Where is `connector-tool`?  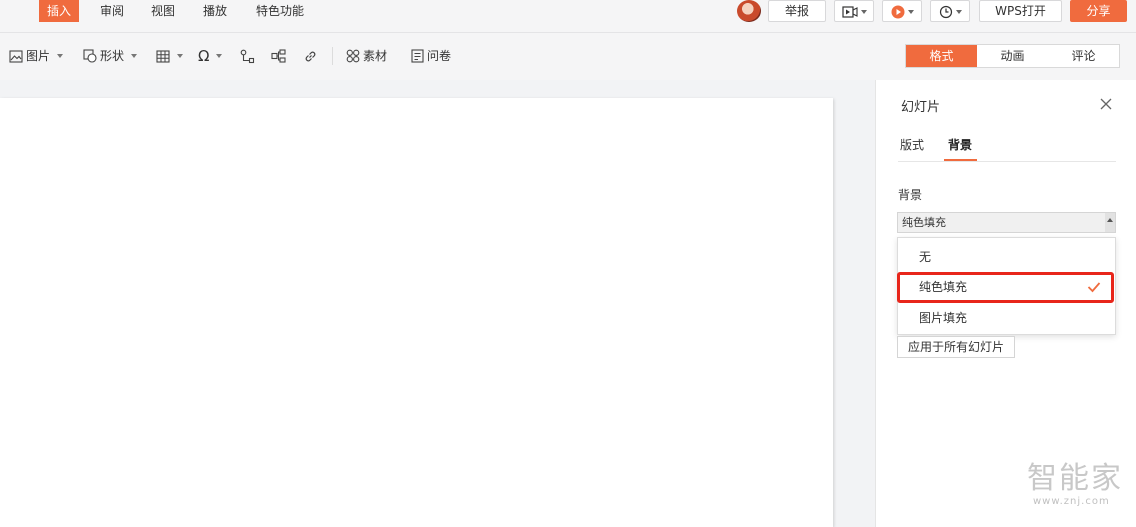
connector-tool is located at coordinates (247, 56).